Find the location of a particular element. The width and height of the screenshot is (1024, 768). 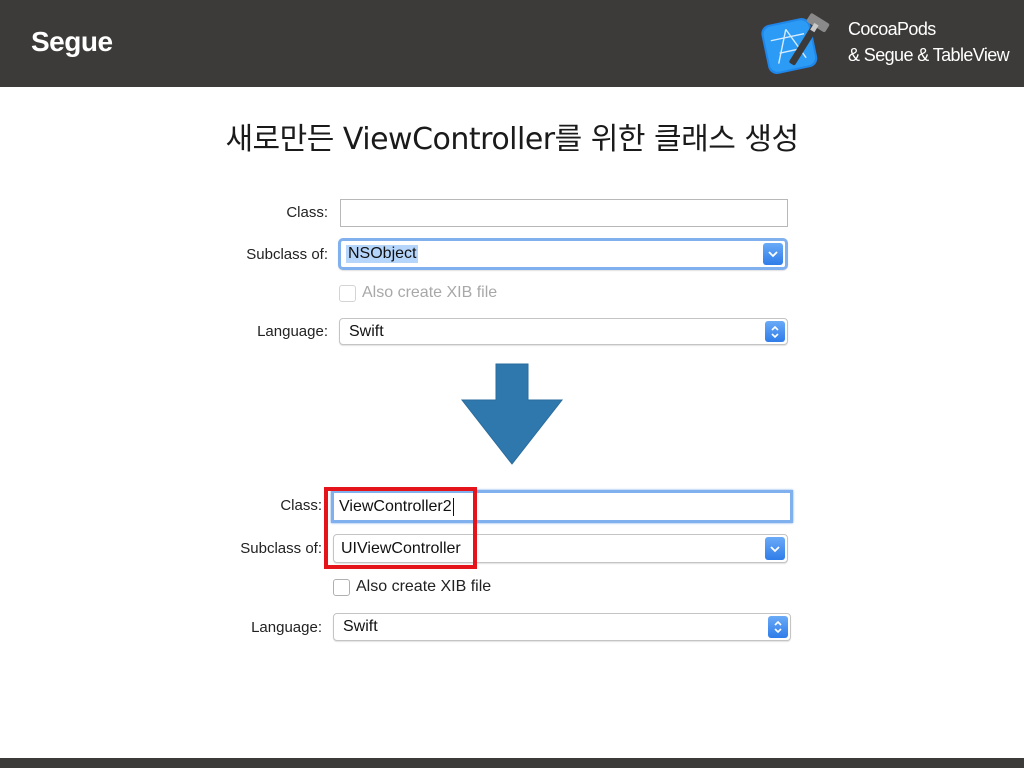

xcode-icon is located at coordinates (795, 43).